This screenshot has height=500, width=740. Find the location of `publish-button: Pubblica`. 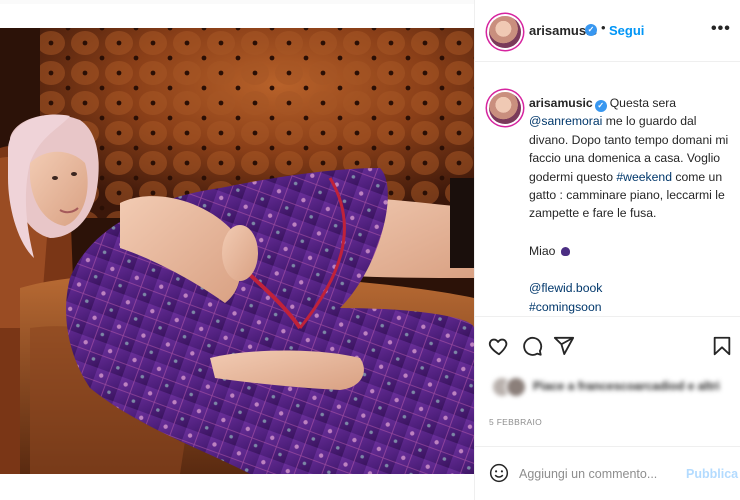

publish-button: Pubblica is located at coordinates (712, 474).